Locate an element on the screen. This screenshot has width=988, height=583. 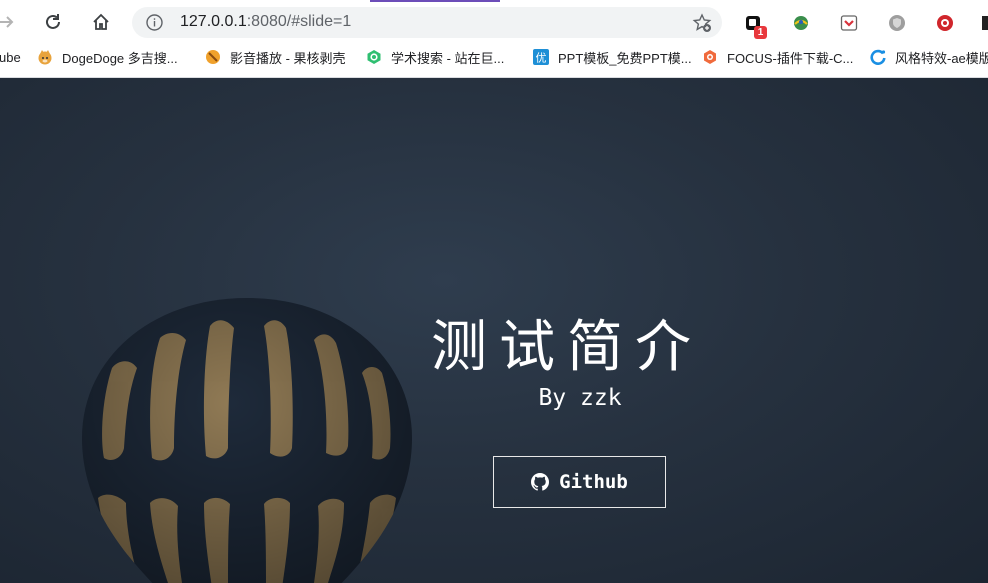
browser-toolbar: 127.0.0.1:8080/#slide=1 1 is located at coordinates (494, 22).